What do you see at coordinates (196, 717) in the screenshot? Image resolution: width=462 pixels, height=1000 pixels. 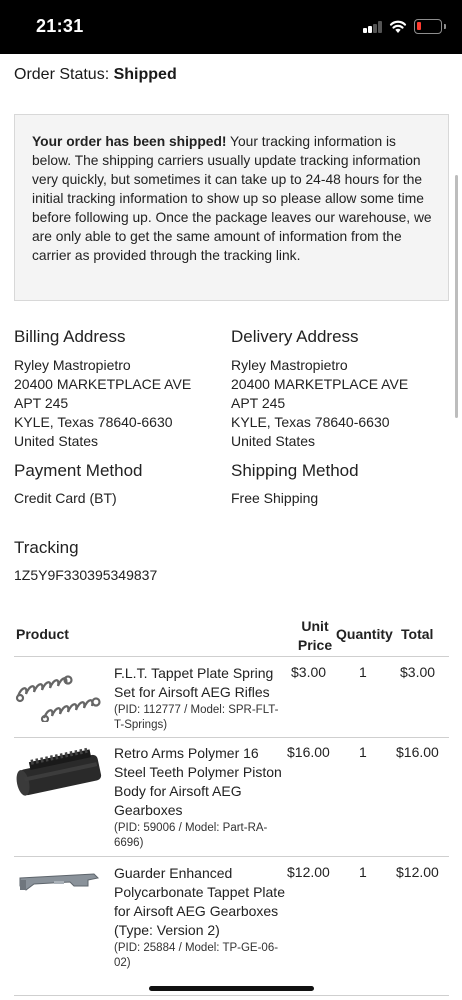 I see `product-meta: (PID: 112777 / Model: SPR-FLT-T-Springs)` at bounding box center [196, 717].